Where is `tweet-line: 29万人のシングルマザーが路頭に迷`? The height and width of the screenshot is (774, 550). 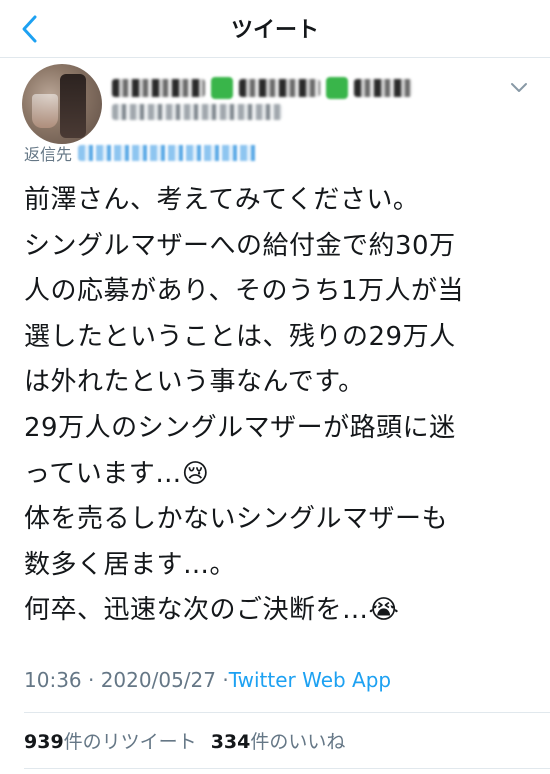
tweet-line: 29万人のシングルマザーが路頭に迷 is located at coordinates (240, 427).